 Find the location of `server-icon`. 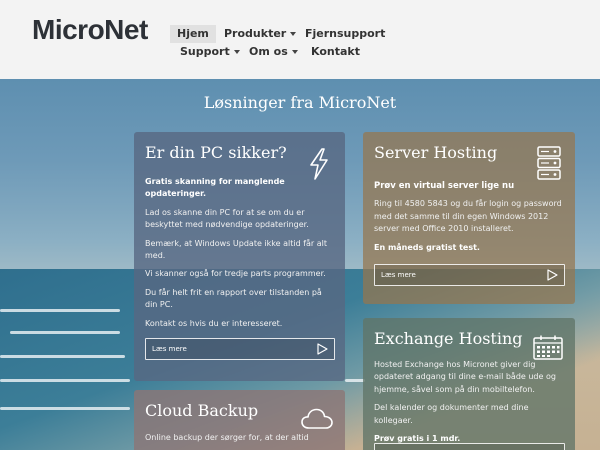

server-icon is located at coordinates (549, 163).